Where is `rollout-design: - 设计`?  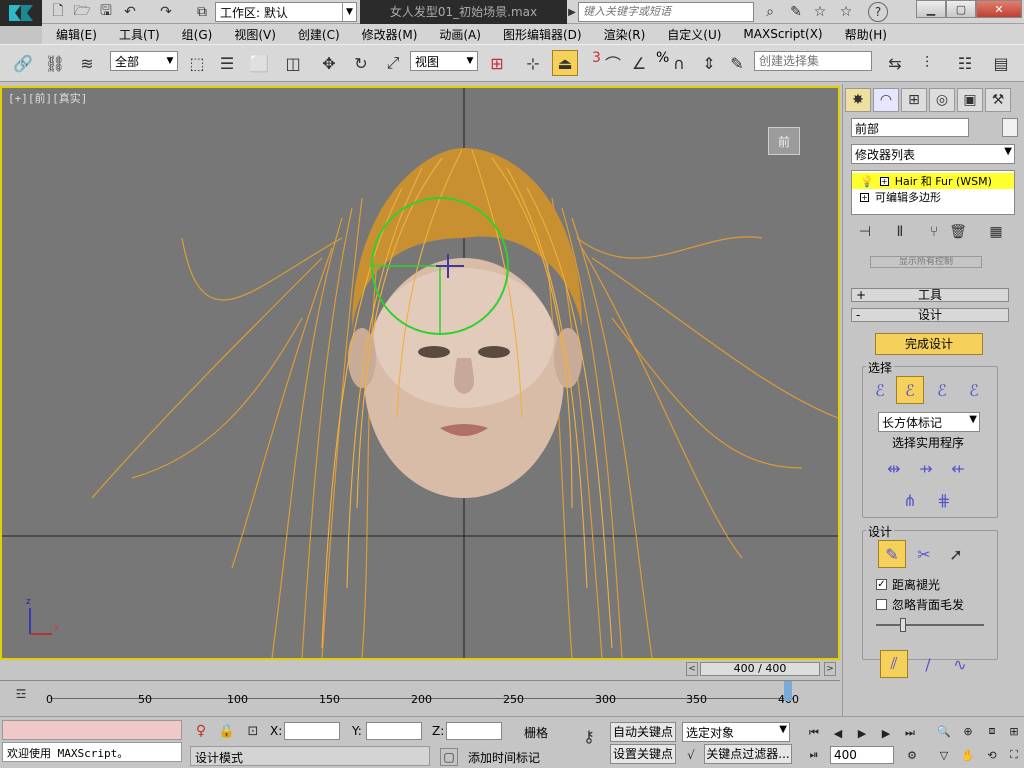 rollout-design: - 设计 is located at coordinates (930, 315).